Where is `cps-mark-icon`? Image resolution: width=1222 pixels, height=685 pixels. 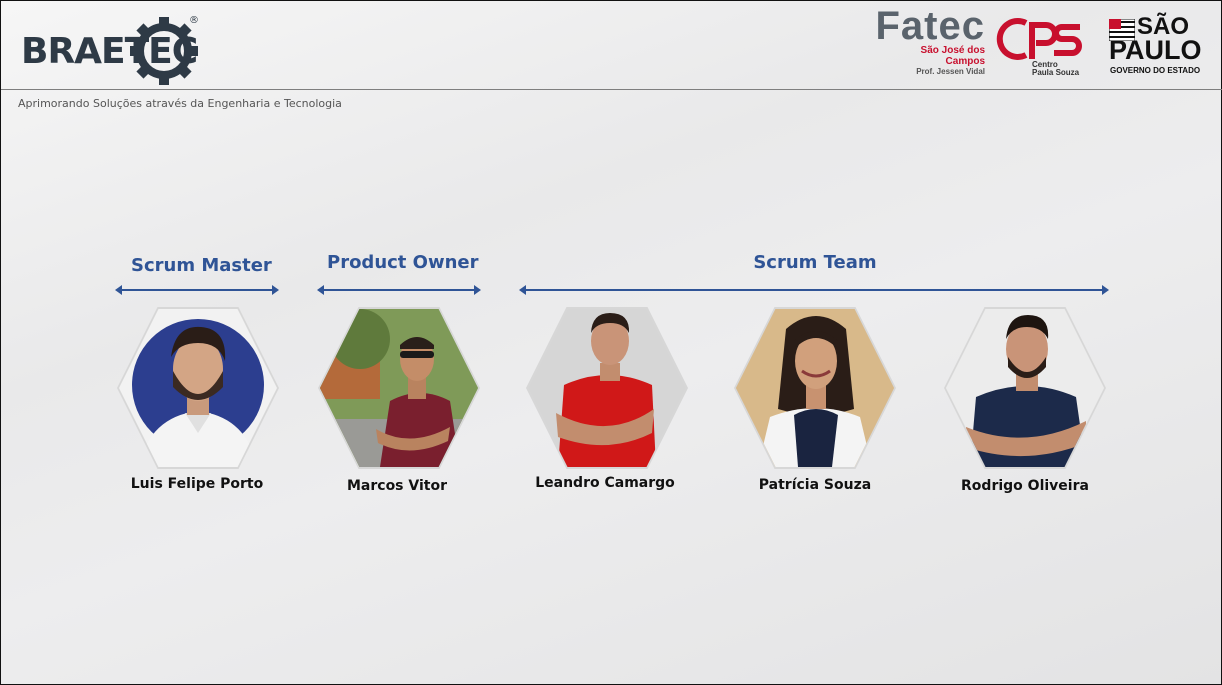
cps-mark-icon is located at coordinates (1039, 39).